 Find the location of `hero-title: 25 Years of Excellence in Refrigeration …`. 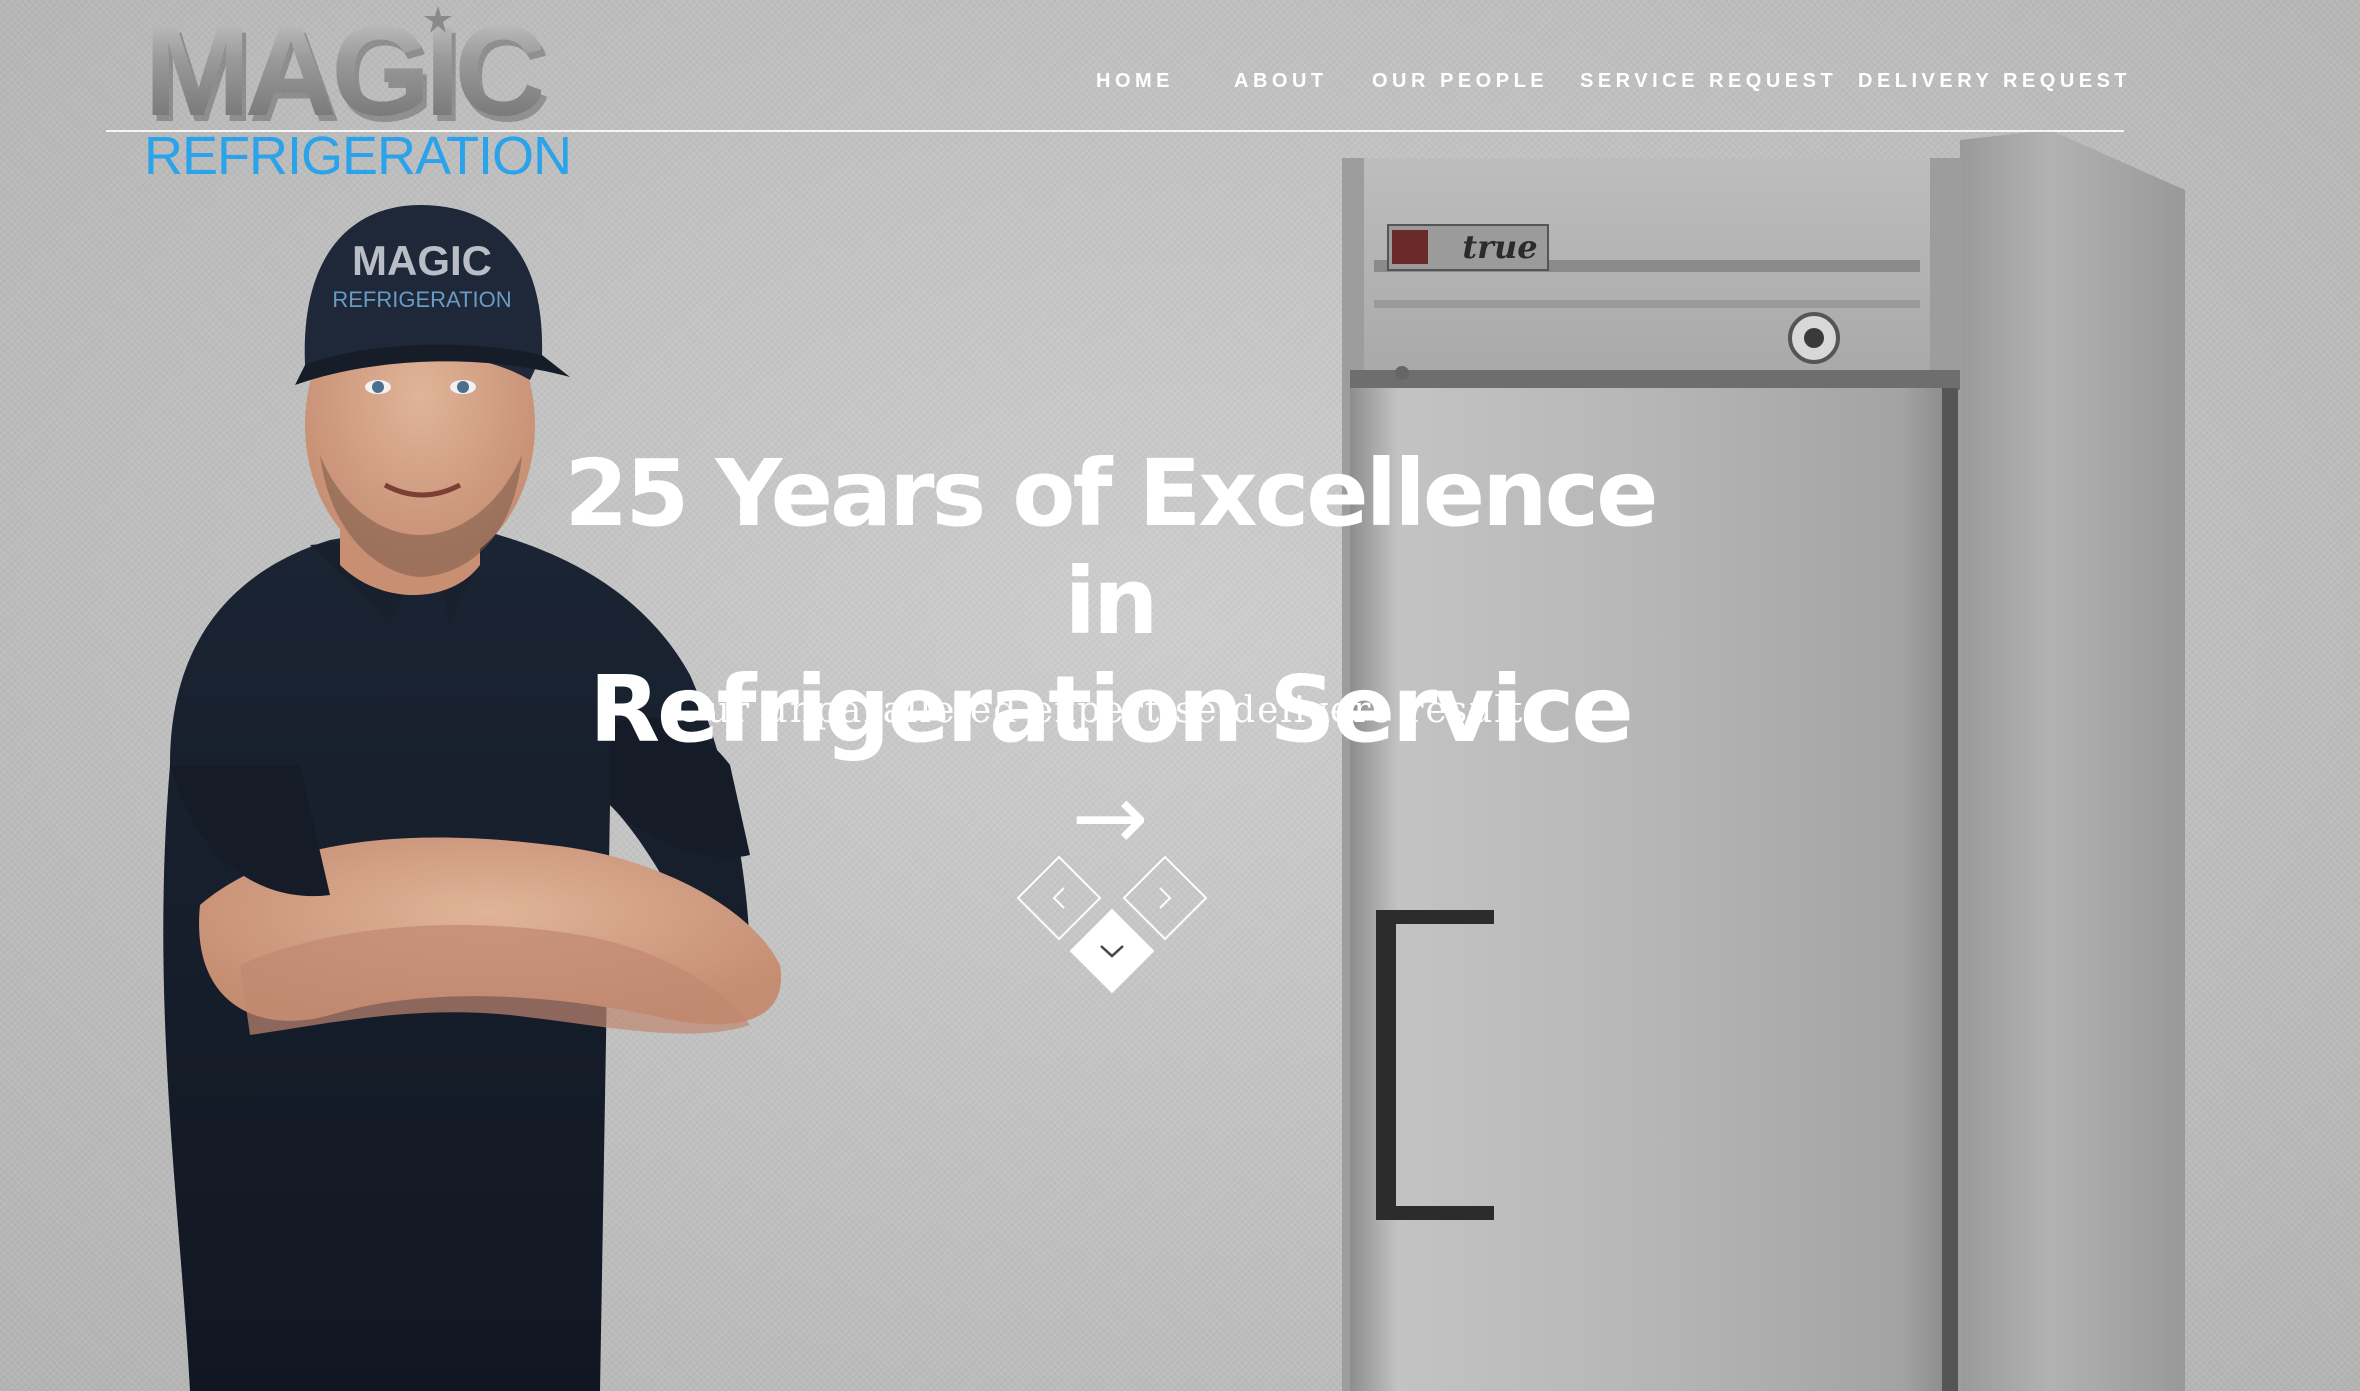

hero-title: 25 Years of Excellence in Refrigeration … is located at coordinates (1110, 656).